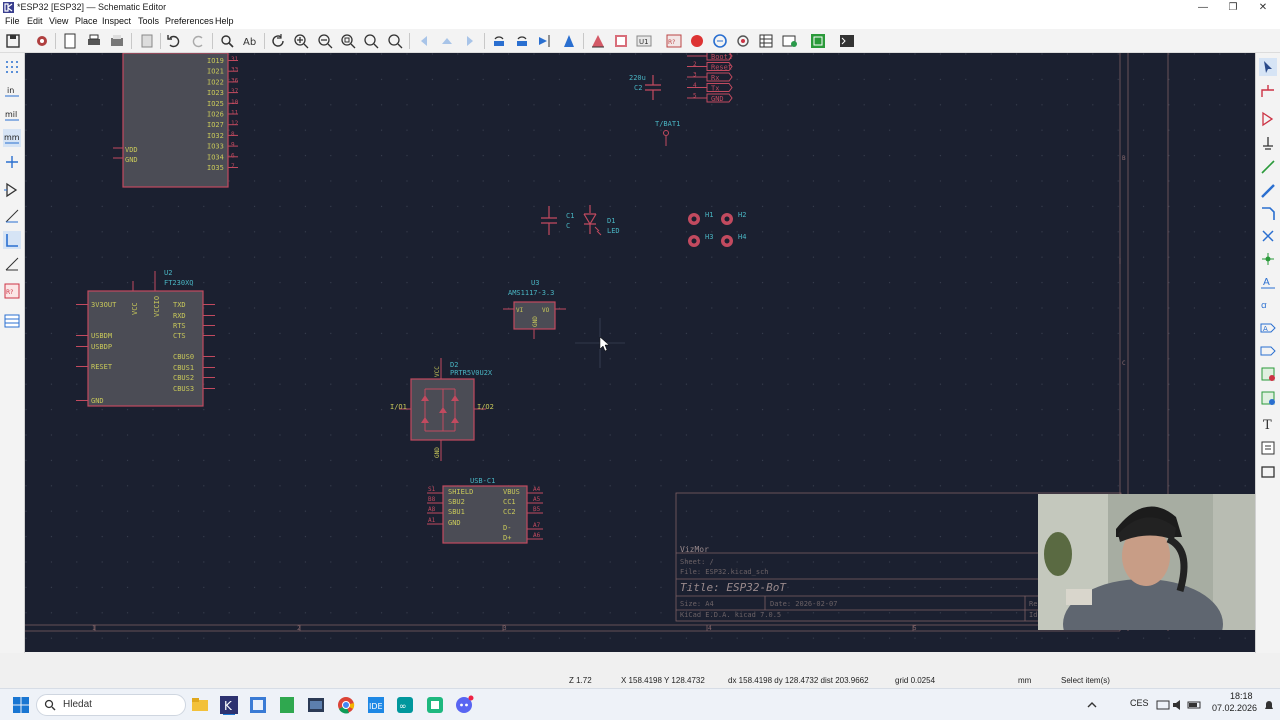 Image resolution: width=1280 pixels, height=720 pixels. I want to click on arduino-icon: ∞, so click(405, 705).